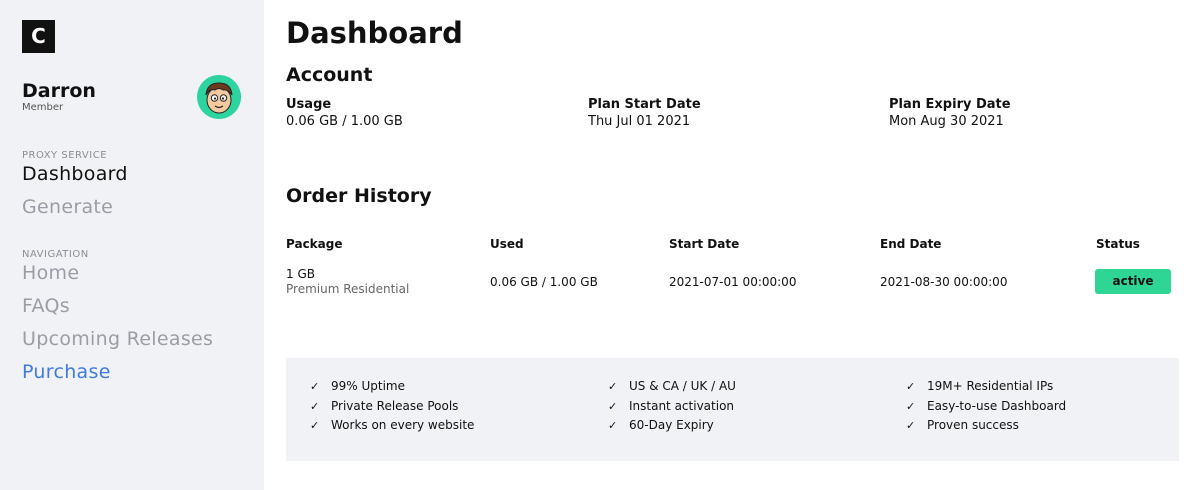  What do you see at coordinates (644, 104) in the screenshot?
I see `plan-start-label: Plan Start Date` at bounding box center [644, 104].